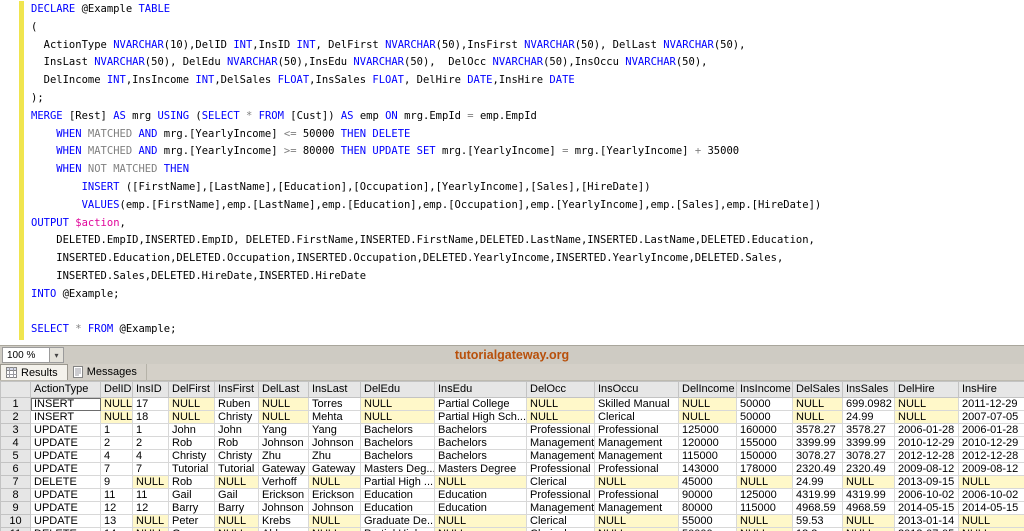  Describe the element at coordinates (236, 495) in the screenshot. I see `grid-cell: Gail` at that location.